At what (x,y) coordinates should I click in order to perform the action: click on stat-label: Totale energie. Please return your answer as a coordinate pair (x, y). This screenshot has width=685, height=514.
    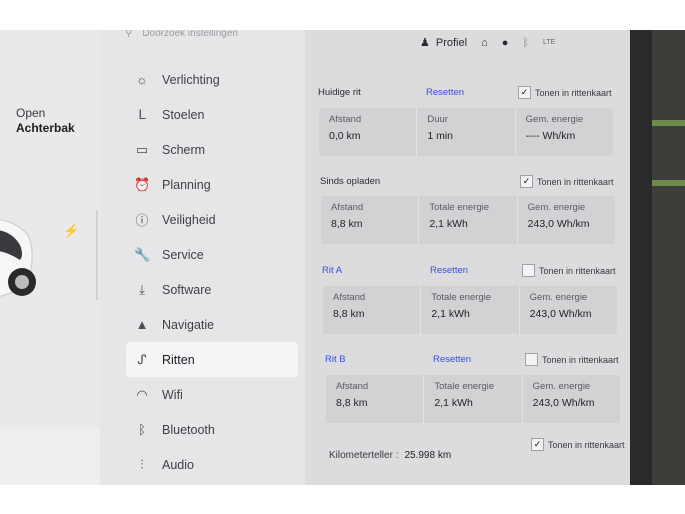
    Looking at the image, I should click on (459, 207).